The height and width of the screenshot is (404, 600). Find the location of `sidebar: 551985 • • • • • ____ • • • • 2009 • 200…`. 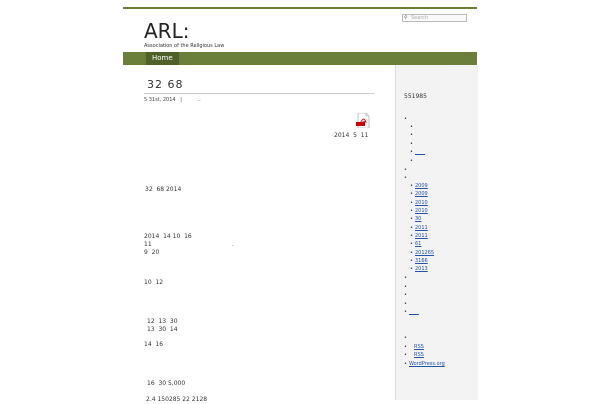

sidebar: 551985 • • • • • ____ • • • • 2009 • 200… is located at coordinates (436, 232).